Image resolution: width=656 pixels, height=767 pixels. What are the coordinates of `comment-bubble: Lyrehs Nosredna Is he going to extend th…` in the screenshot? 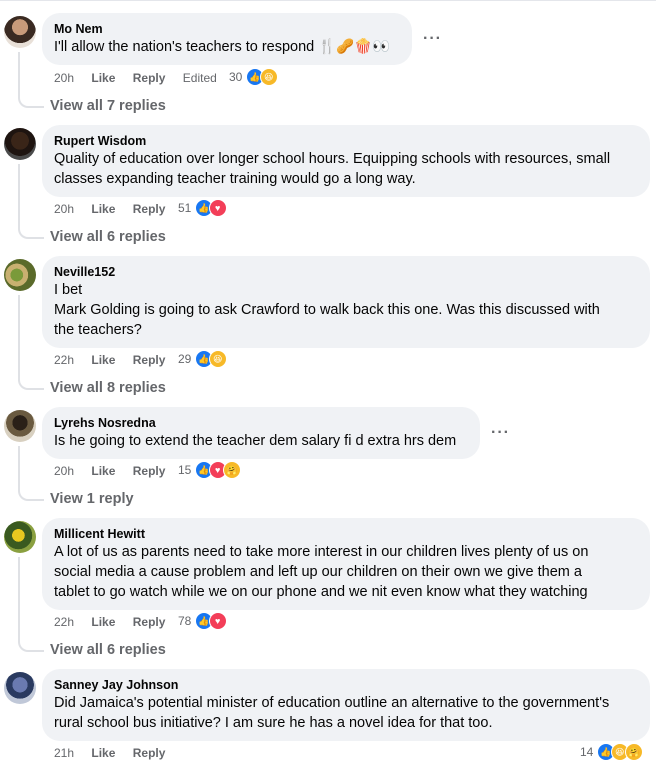 It's located at (261, 433).